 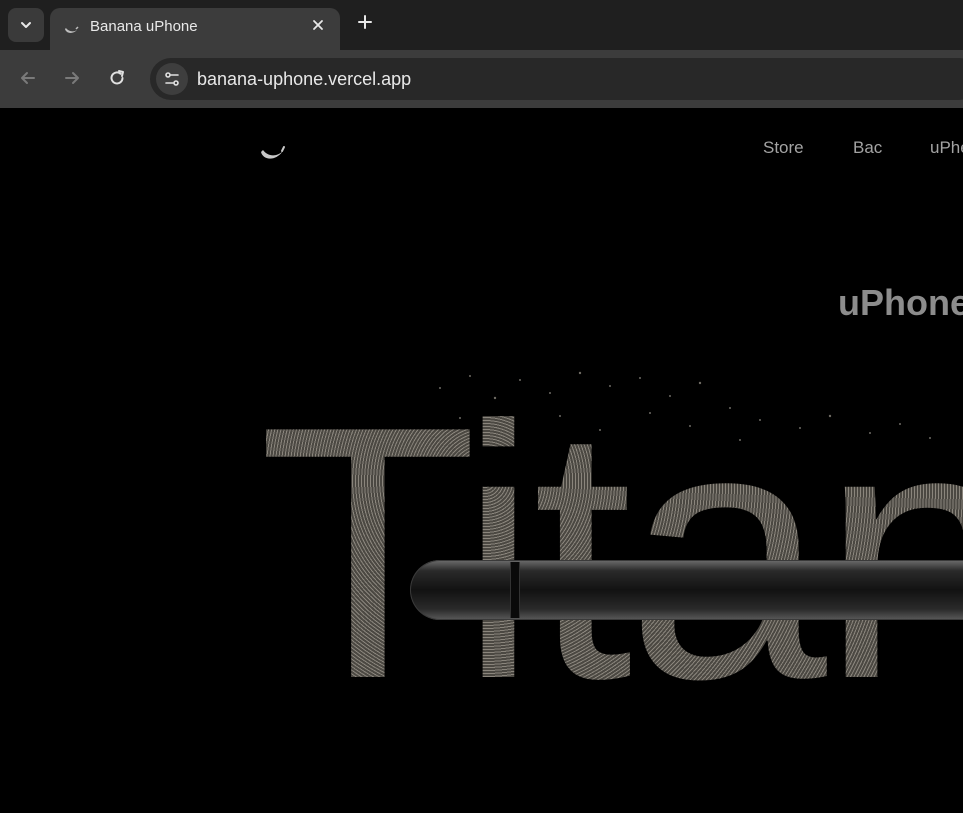 I want to click on site-info-button, so click(x=172, y=79).